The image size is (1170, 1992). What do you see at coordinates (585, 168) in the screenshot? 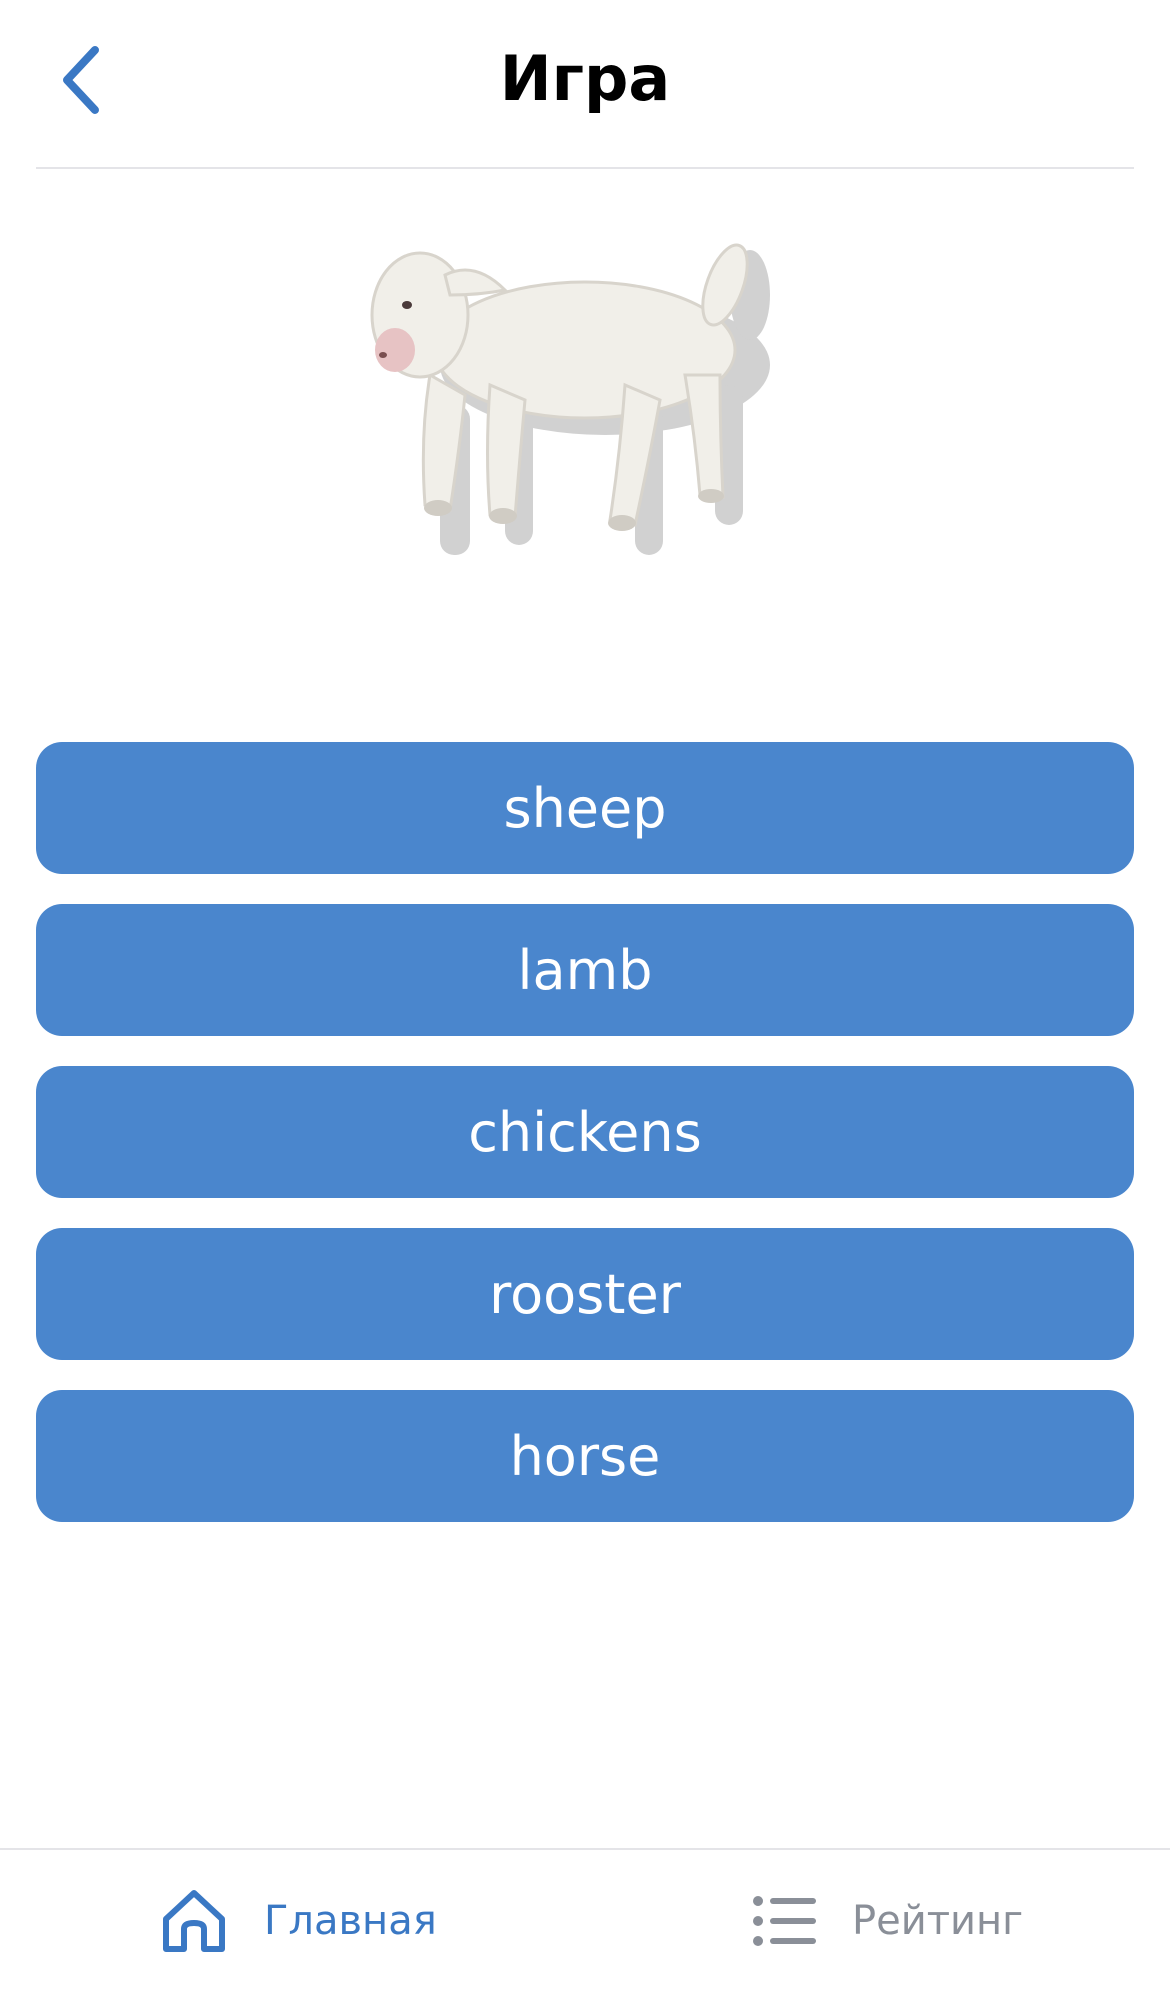
I see `header-divider` at bounding box center [585, 168].